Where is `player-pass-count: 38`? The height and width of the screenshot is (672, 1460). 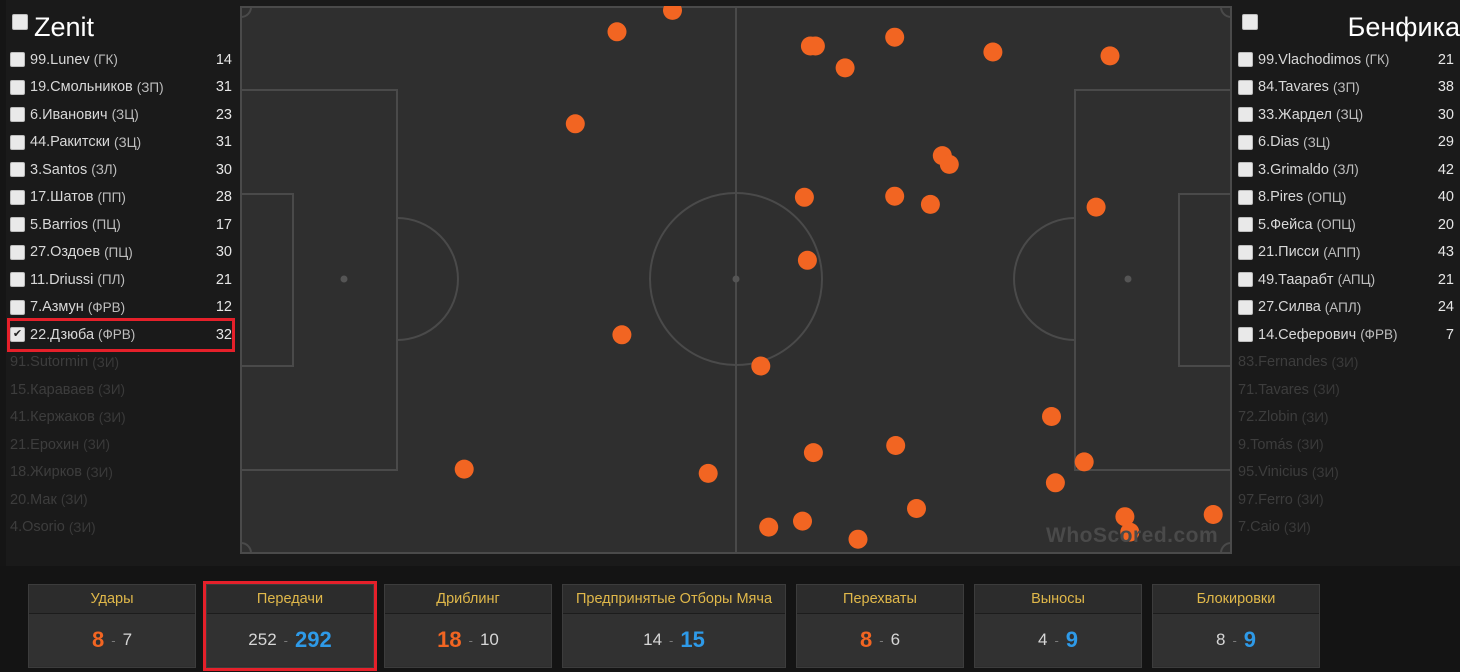
player-pass-count: 38 is located at coordinates (1445, 87).